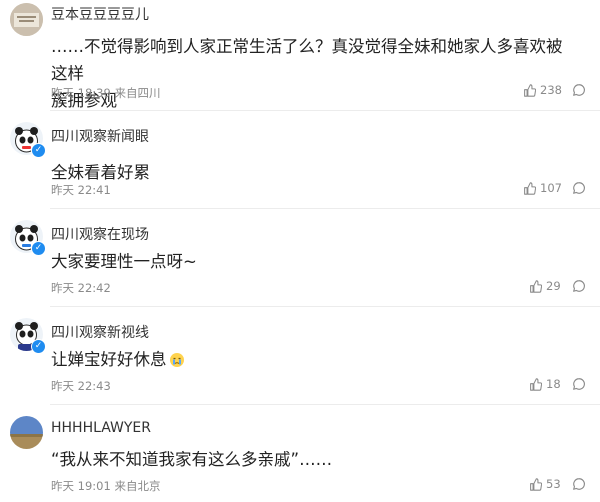 This screenshot has width=600, height=502. What do you see at coordinates (311, 359) in the screenshot?
I see `comment-text: 让婵宝好好休息` at bounding box center [311, 359].